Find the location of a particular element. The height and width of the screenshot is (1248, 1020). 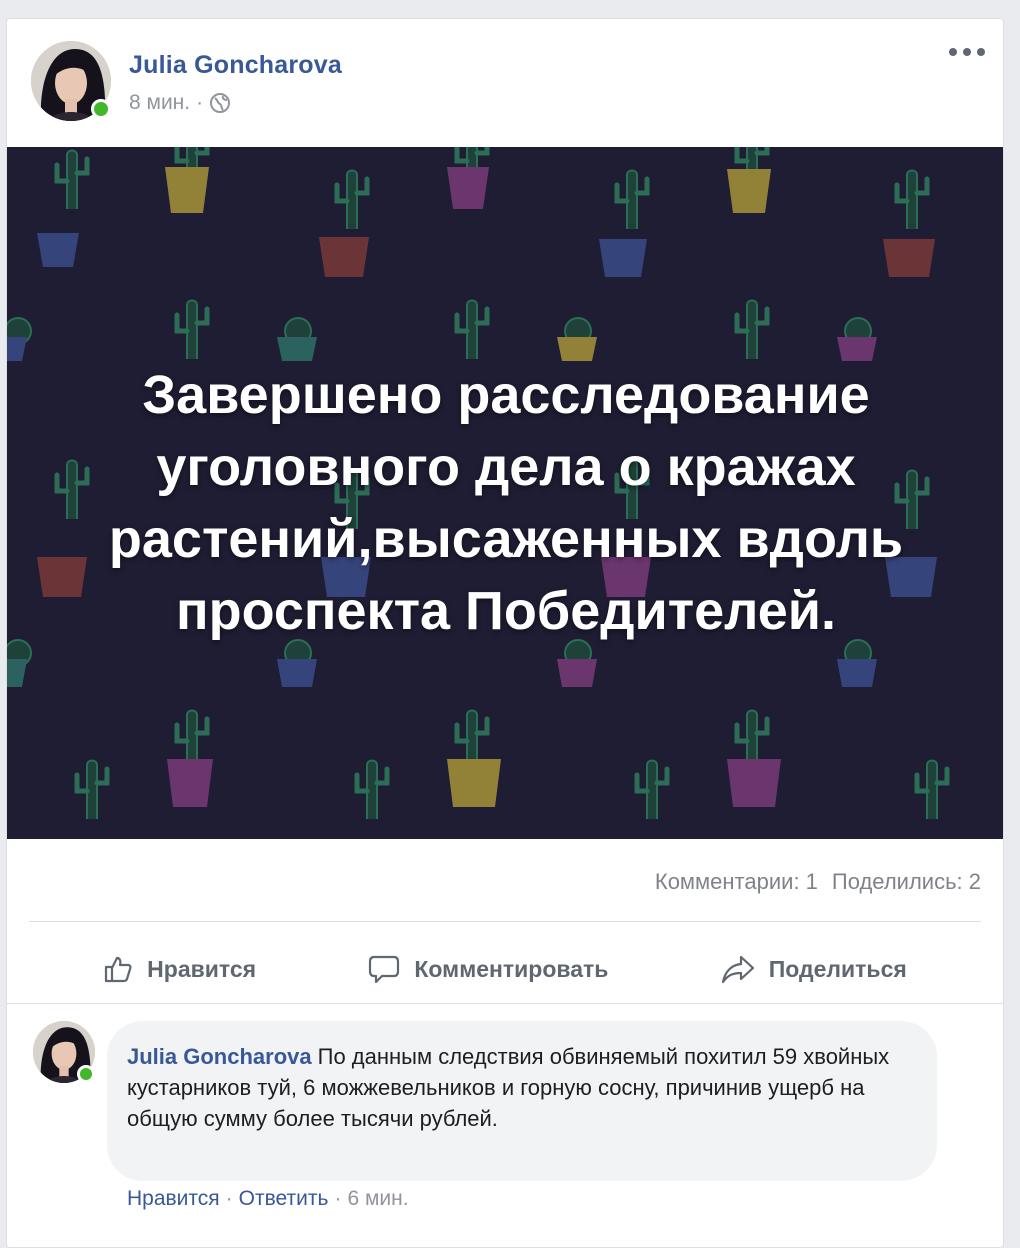

post-time: 8 мин. is located at coordinates (159, 103).